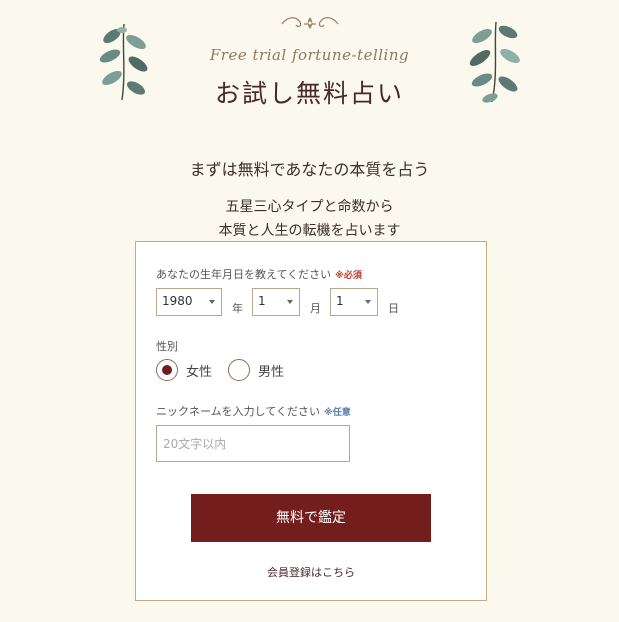  I want to click on day-unit: 日, so click(393, 308).